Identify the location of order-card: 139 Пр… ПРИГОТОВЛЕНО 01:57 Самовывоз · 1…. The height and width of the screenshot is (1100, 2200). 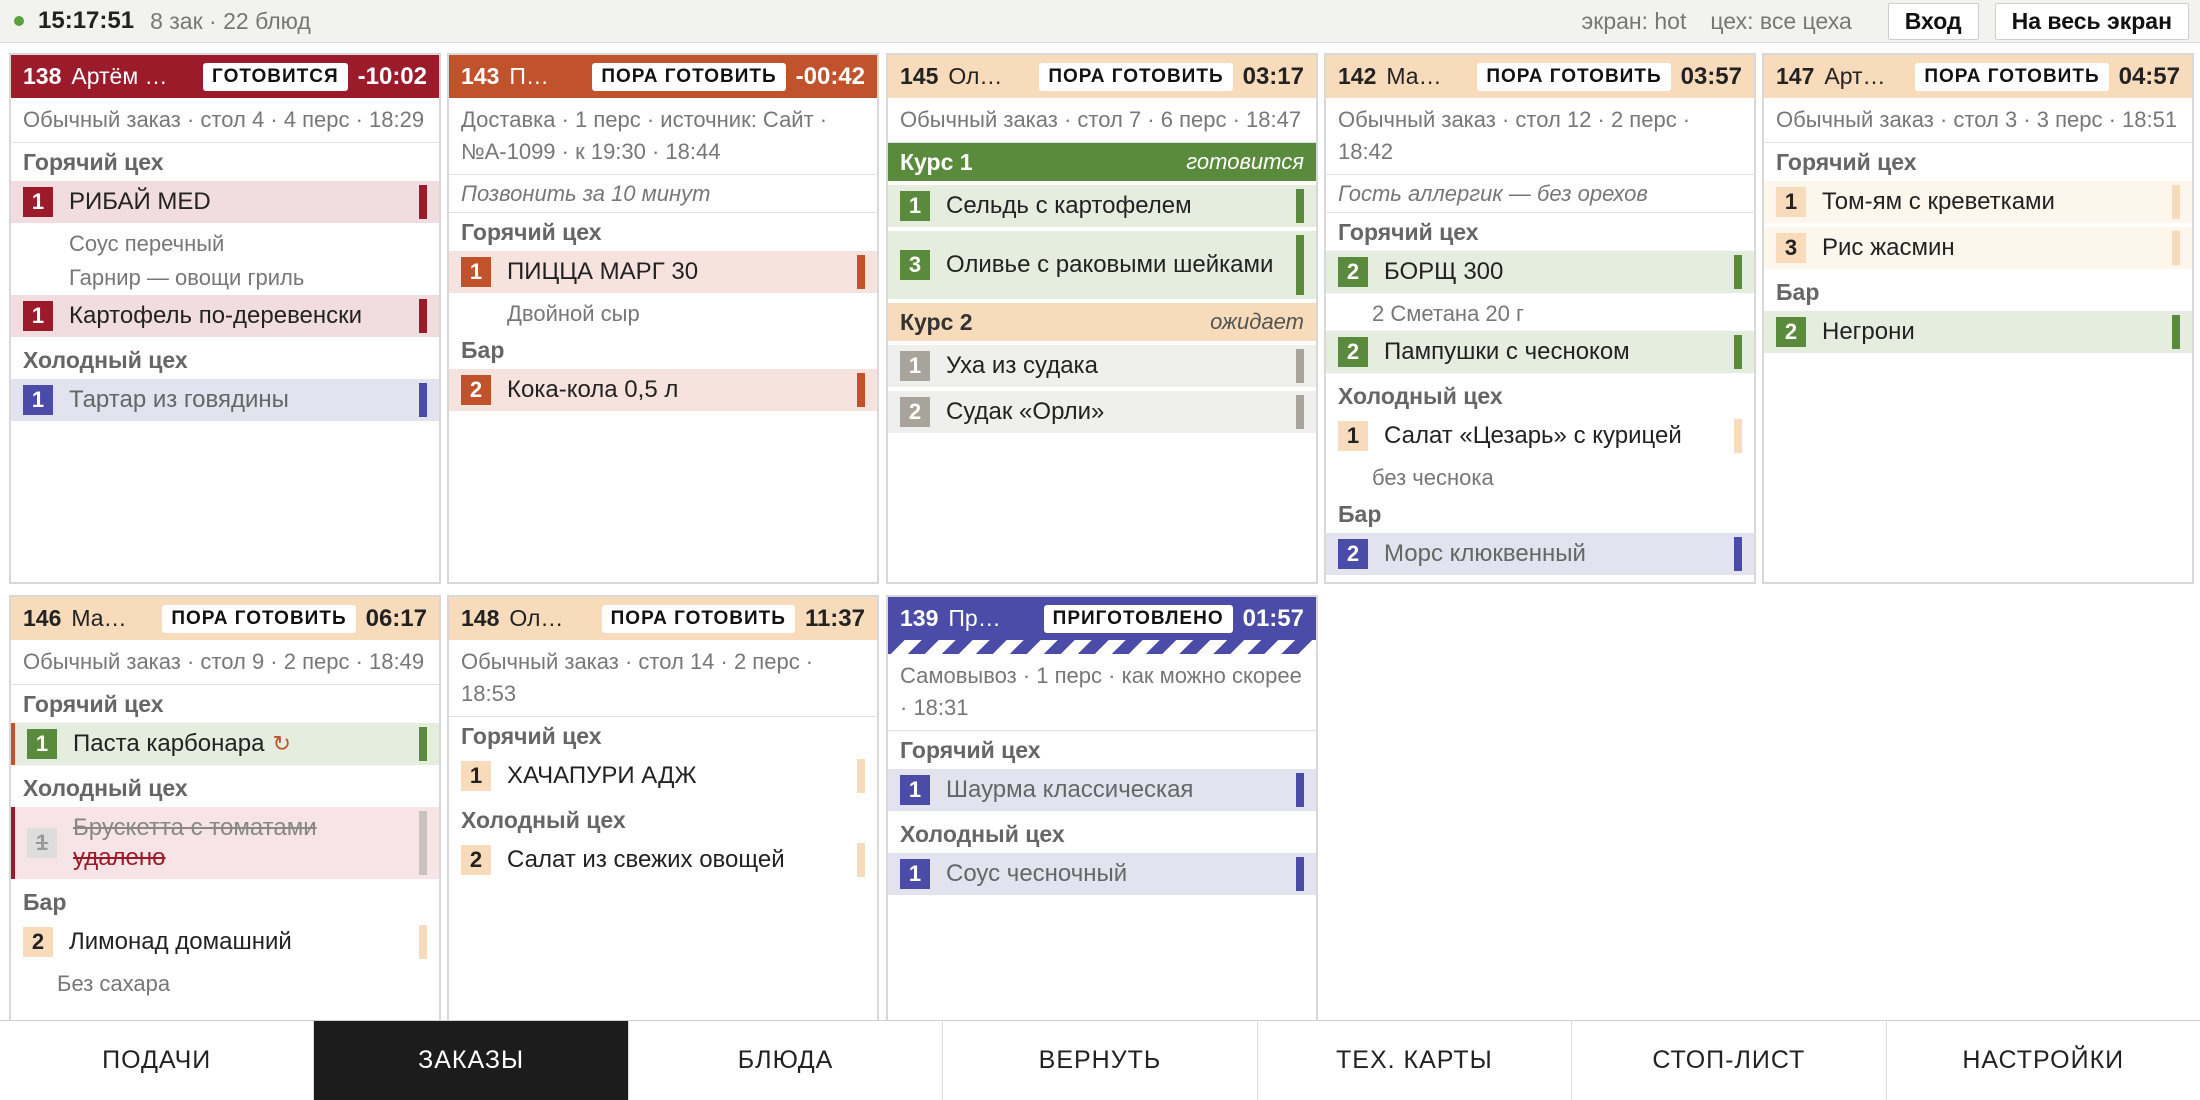
(1102, 807).